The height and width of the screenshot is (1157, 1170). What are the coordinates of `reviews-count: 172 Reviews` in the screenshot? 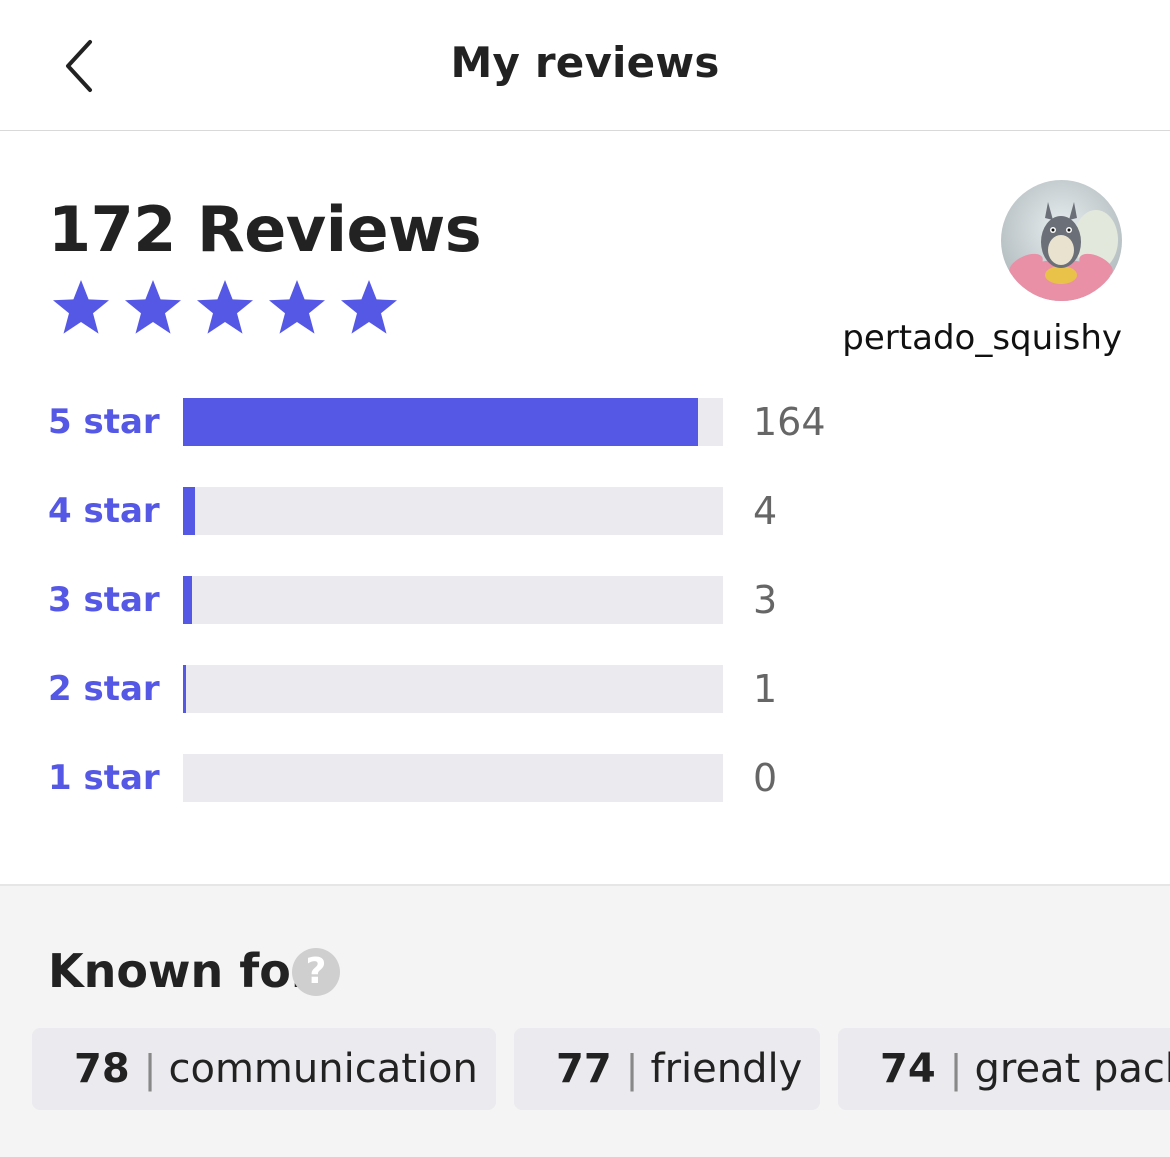 It's located at (265, 229).